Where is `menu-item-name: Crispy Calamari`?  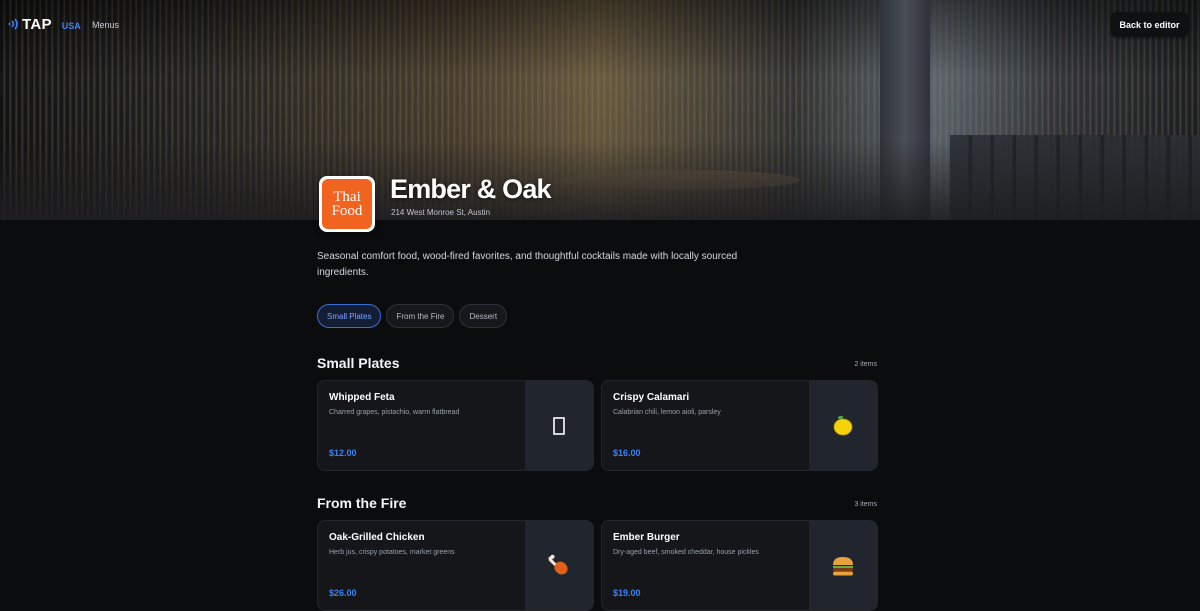
menu-item-name: Crispy Calamari is located at coordinates (651, 397).